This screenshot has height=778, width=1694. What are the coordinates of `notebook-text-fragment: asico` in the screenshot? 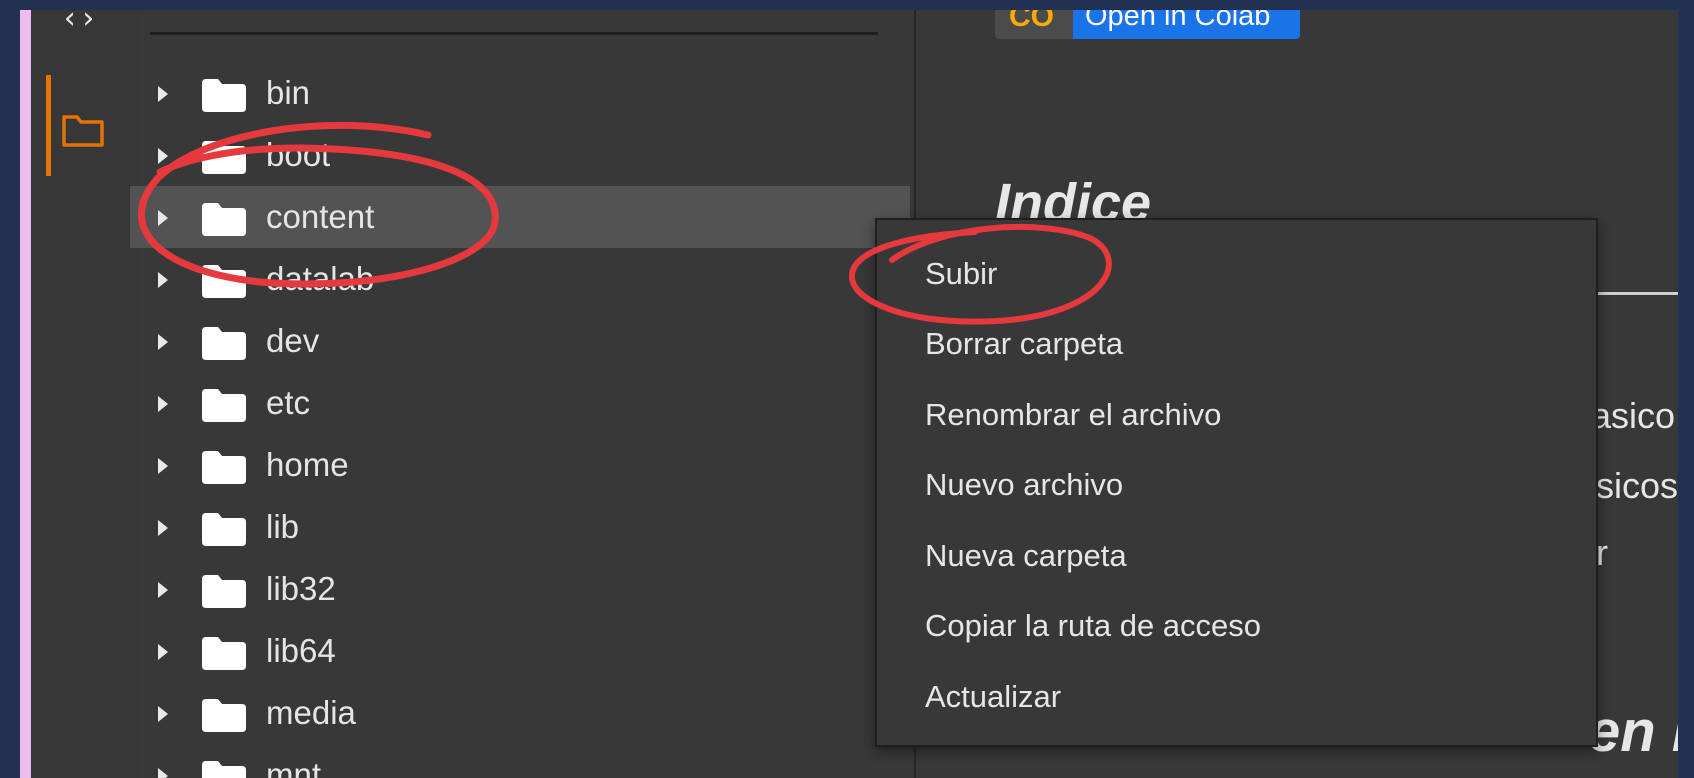 It's located at (1633, 415).